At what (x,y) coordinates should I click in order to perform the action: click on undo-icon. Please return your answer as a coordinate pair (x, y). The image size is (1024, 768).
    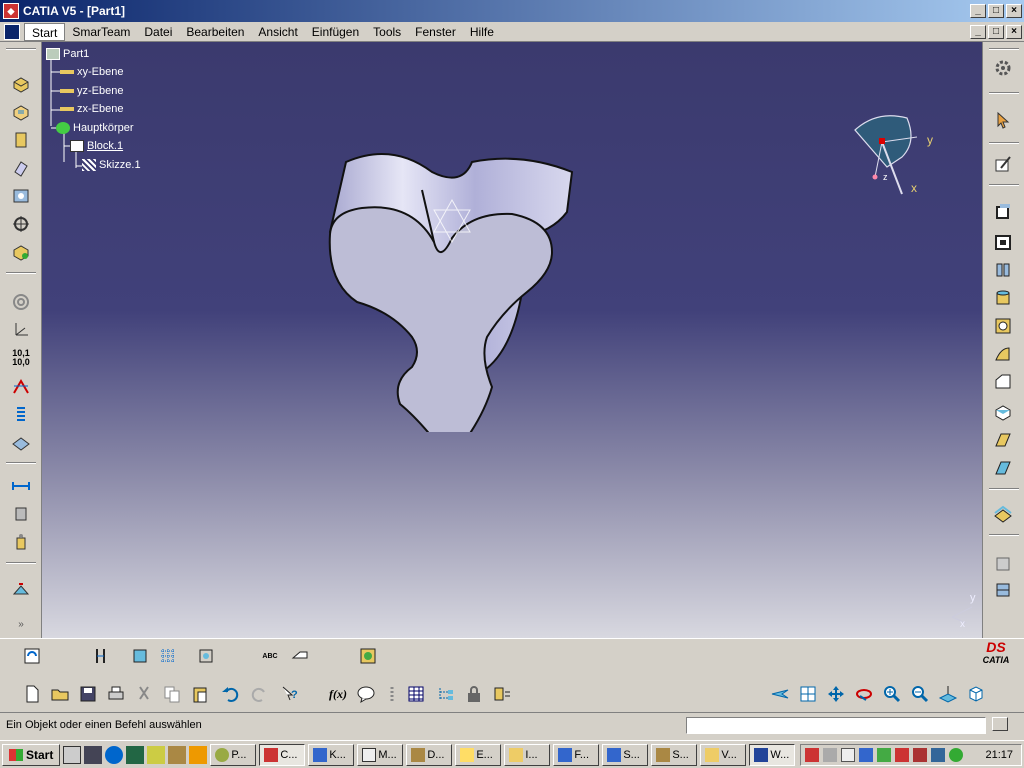
    Looking at the image, I should click on (230, 694).